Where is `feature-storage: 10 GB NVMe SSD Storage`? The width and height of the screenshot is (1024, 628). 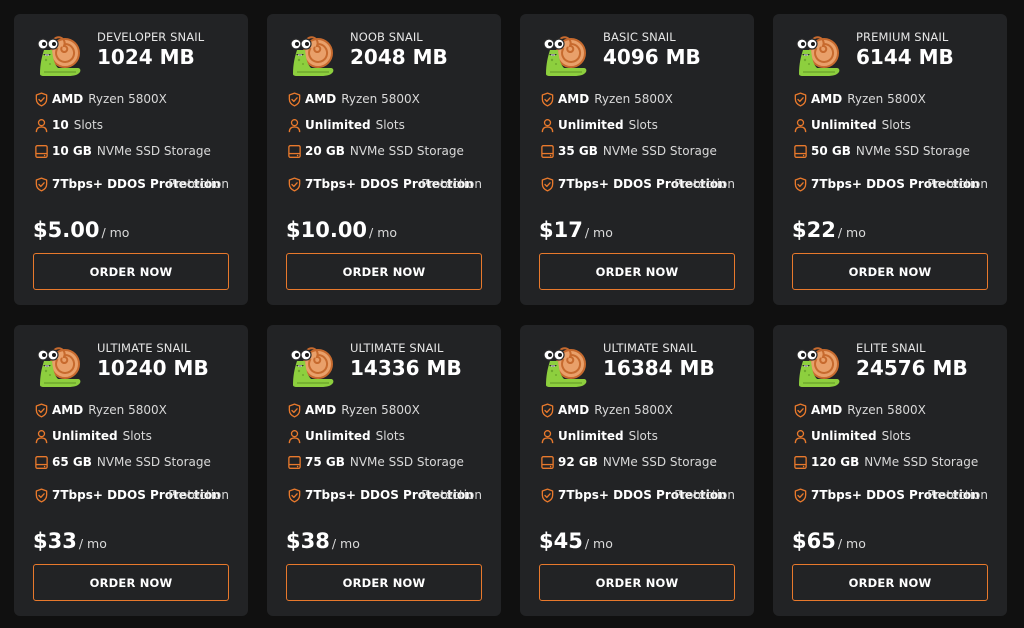
feature-storage: 10 GB NVMe SSD Storage is located at coordinates (131, 151).